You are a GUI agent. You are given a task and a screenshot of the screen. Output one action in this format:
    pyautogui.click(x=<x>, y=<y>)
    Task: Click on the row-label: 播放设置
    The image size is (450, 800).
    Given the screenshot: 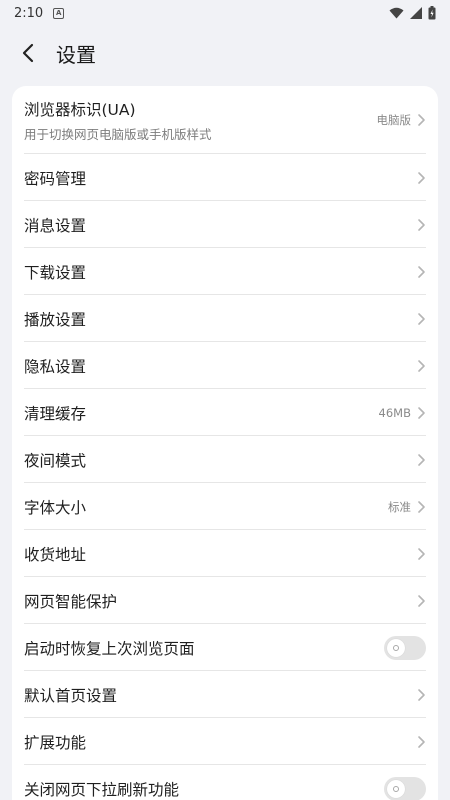 What is the action you would take?
    pyautogui.click(x=55, y=319)
    